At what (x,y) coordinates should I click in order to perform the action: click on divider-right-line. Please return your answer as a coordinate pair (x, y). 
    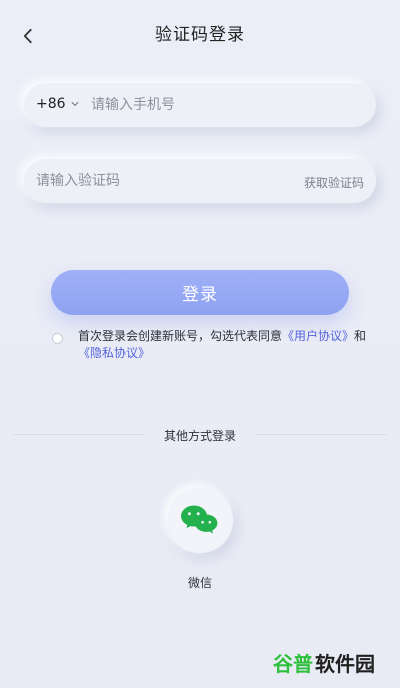
    Looking at the image, I should click on (321, 434).